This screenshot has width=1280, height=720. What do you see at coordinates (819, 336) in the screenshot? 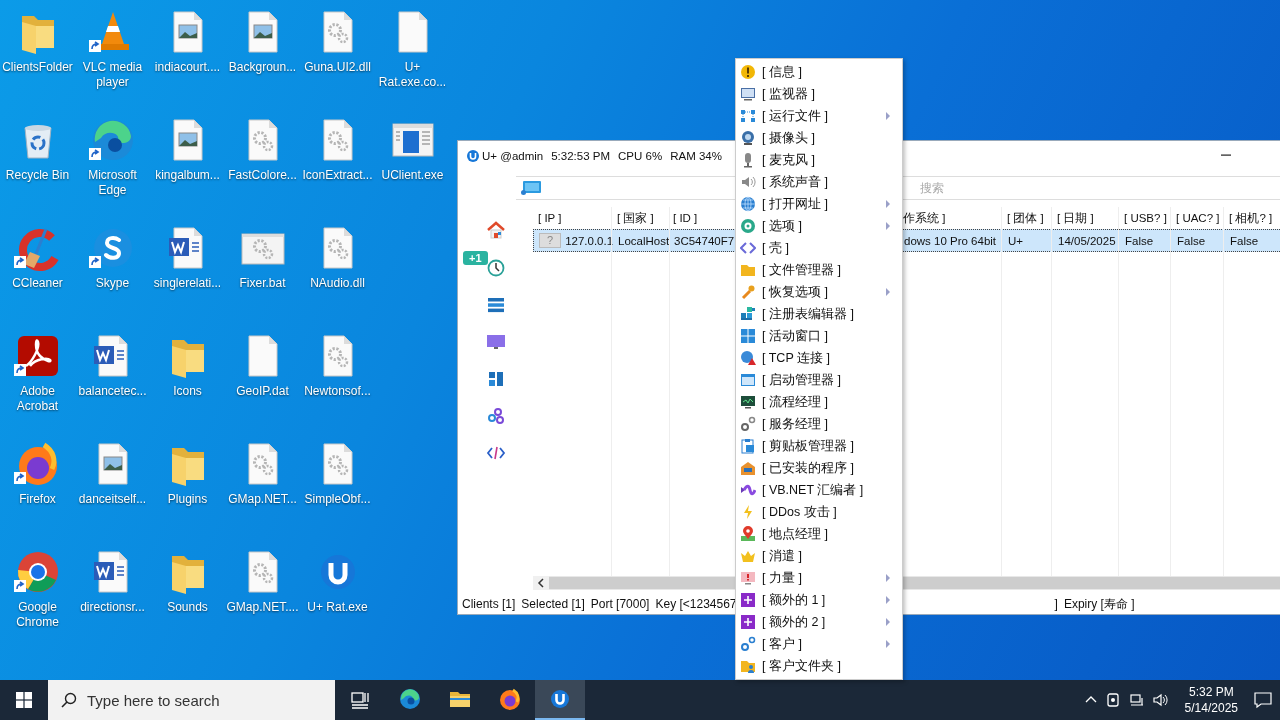
I see `menu-item: [ 活动窗口 ]` at bounding box center [819, 336].